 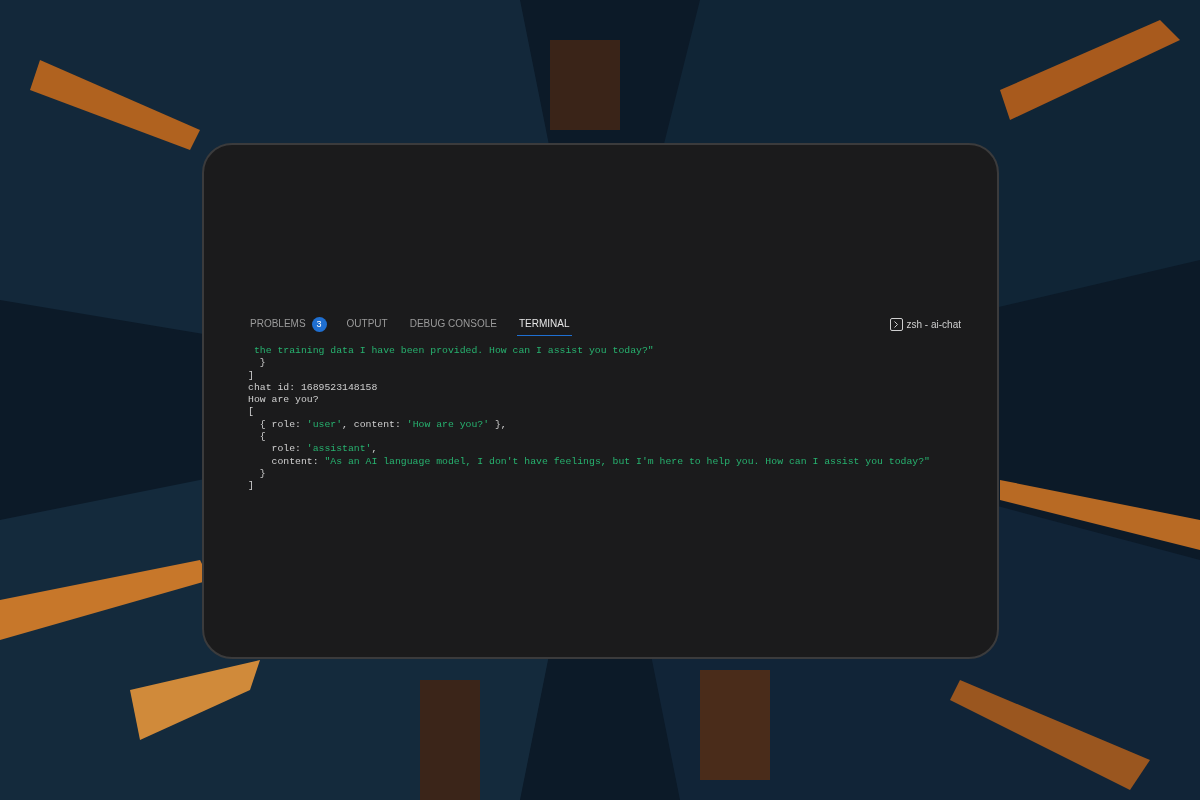 What do you see at coordinates (933, 324) in the screenshot?
I see `terminal-name: zsh - ai-chat` at bounding box center [933, 324].